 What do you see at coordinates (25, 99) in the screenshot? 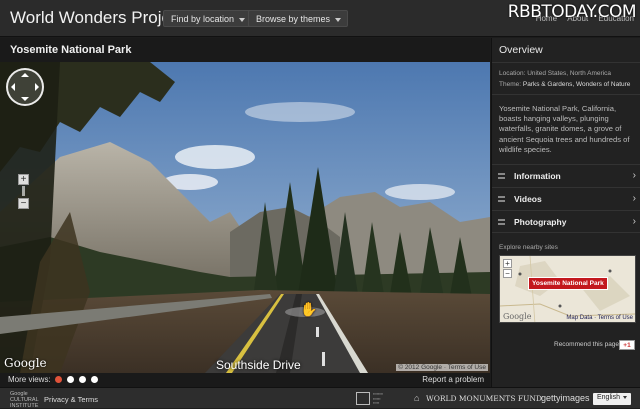
I see `pan-down-icon` at bounding box center [25, 99].